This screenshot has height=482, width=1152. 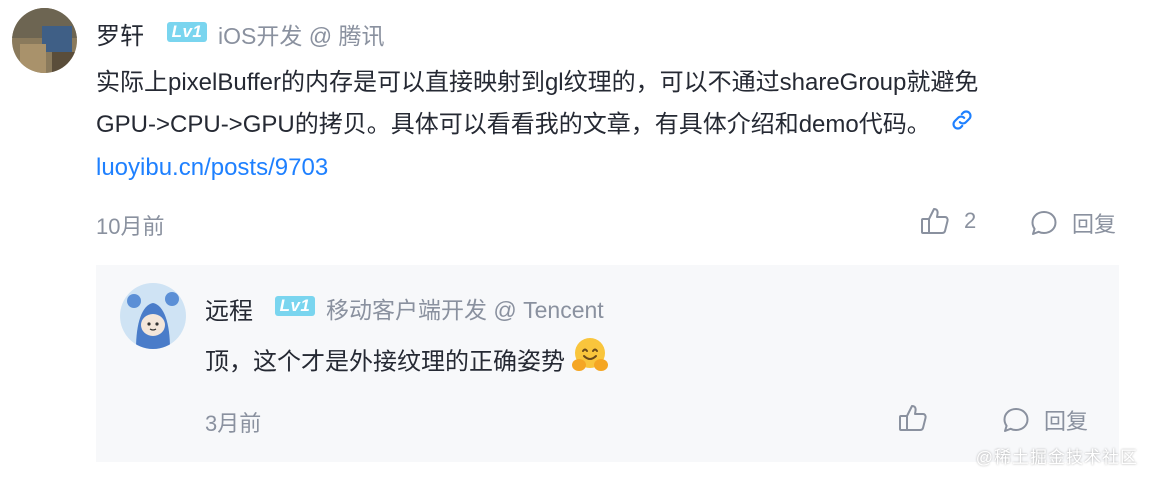 I want to click on like-button: 2, so click(x=948, y=221).